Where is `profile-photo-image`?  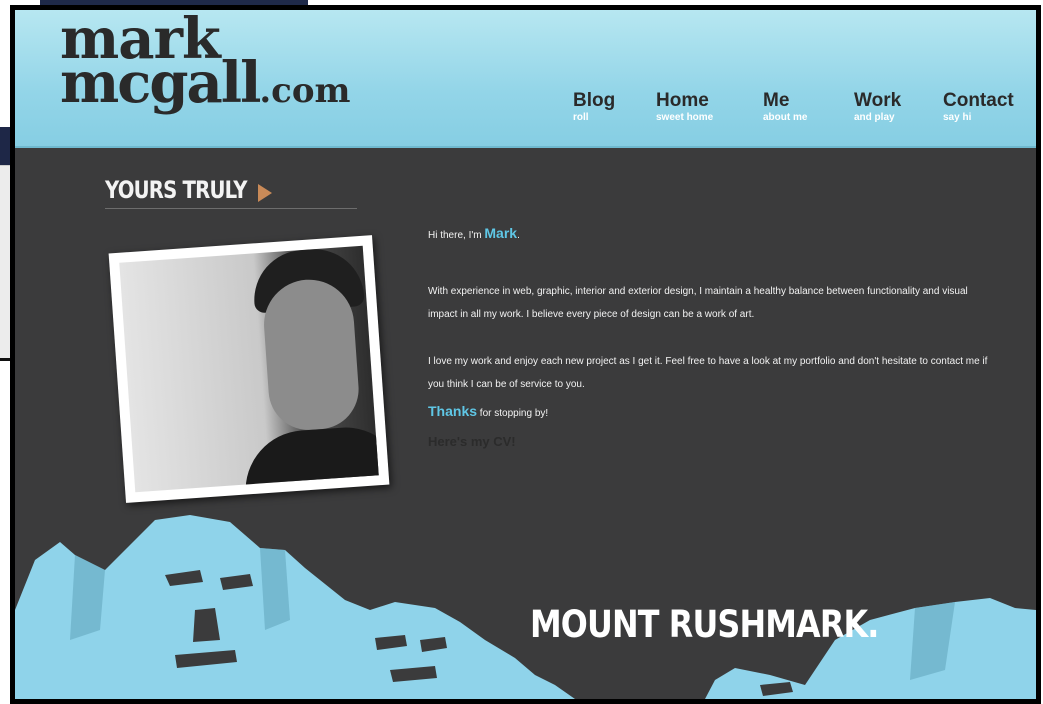 profile-photo-image is located at coordinates (249, 369).